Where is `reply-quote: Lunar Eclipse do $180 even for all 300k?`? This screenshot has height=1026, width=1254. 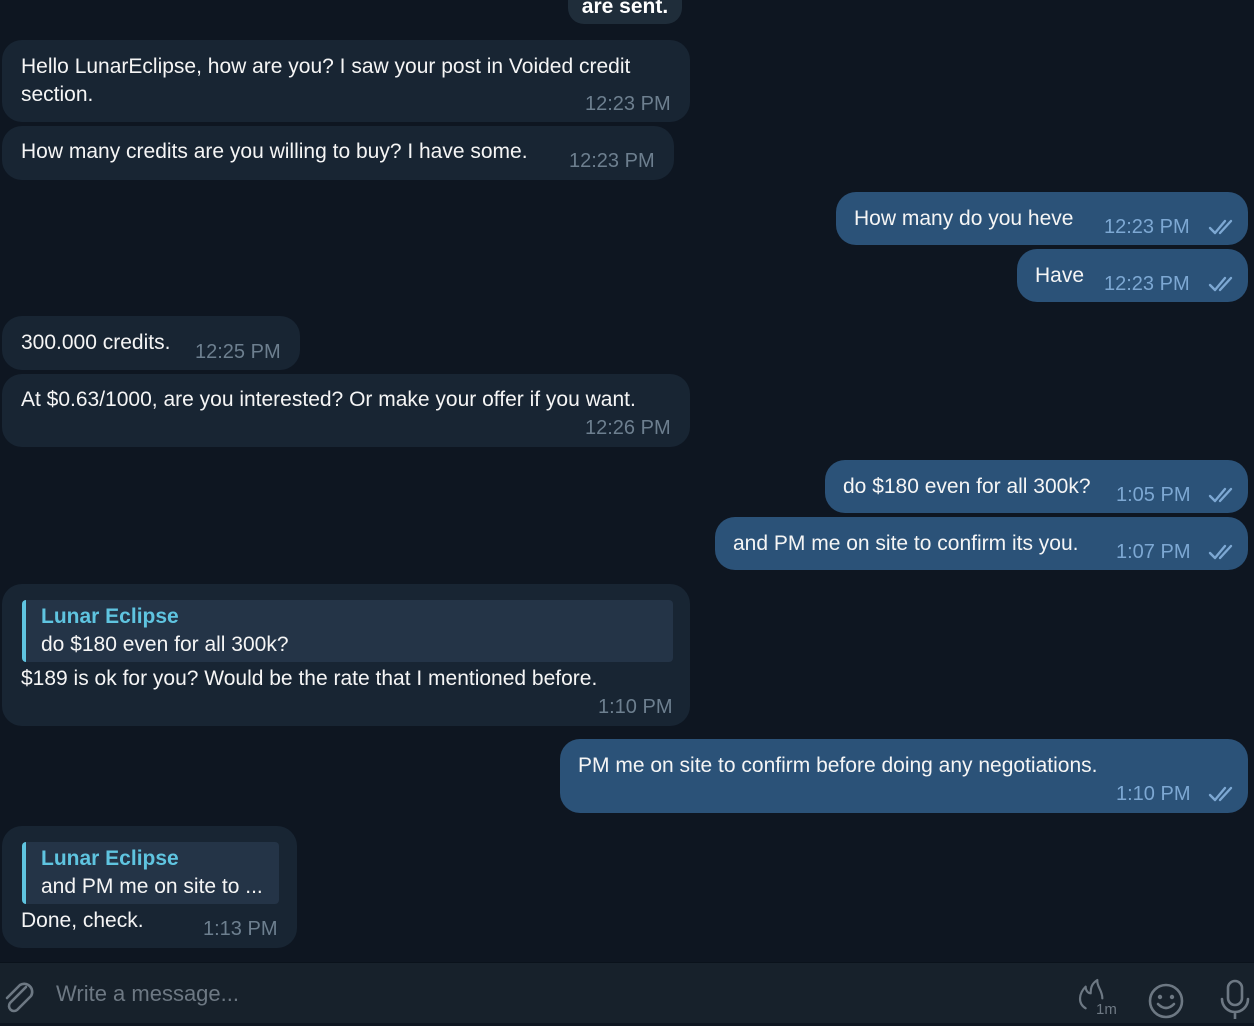
reply-quote: Lunar Eclipse do $180 even for all 300k? is located at coordinates (347, 631).